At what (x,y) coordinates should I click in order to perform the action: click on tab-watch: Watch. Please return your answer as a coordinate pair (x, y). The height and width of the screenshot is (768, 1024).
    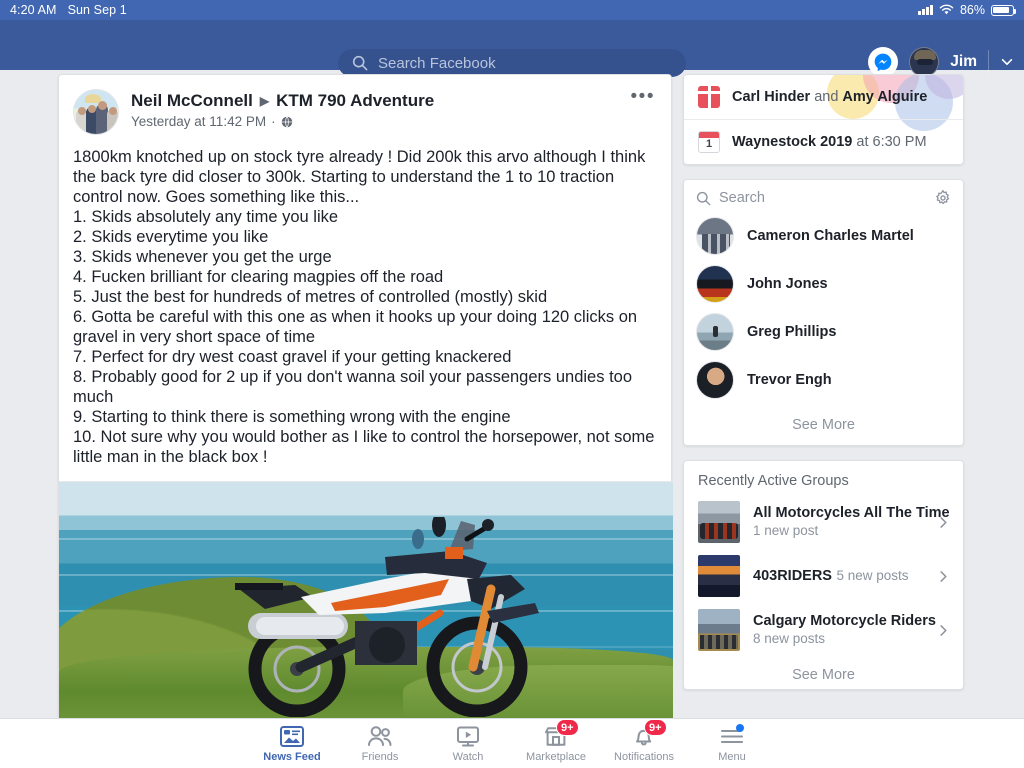
    Looking at the image, I should click on (468, 743).